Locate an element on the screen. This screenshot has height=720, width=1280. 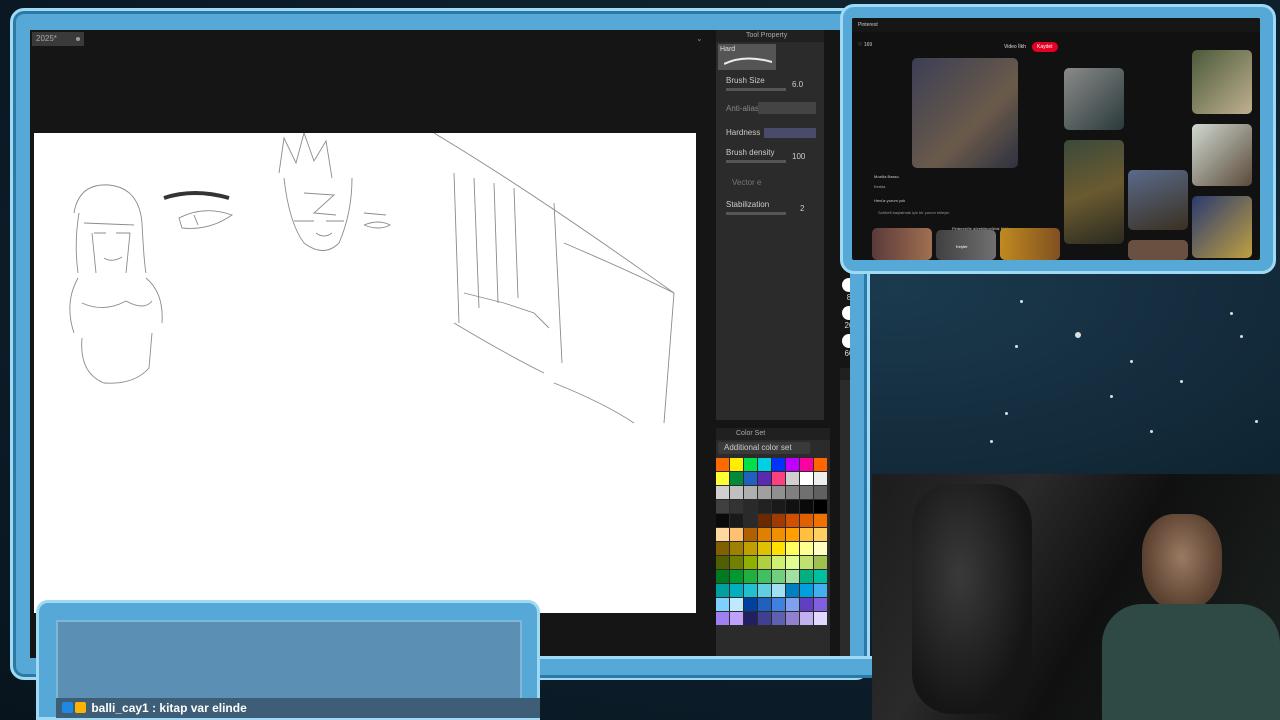
explore-label: Keşfet is located at coordinates (961, 246).